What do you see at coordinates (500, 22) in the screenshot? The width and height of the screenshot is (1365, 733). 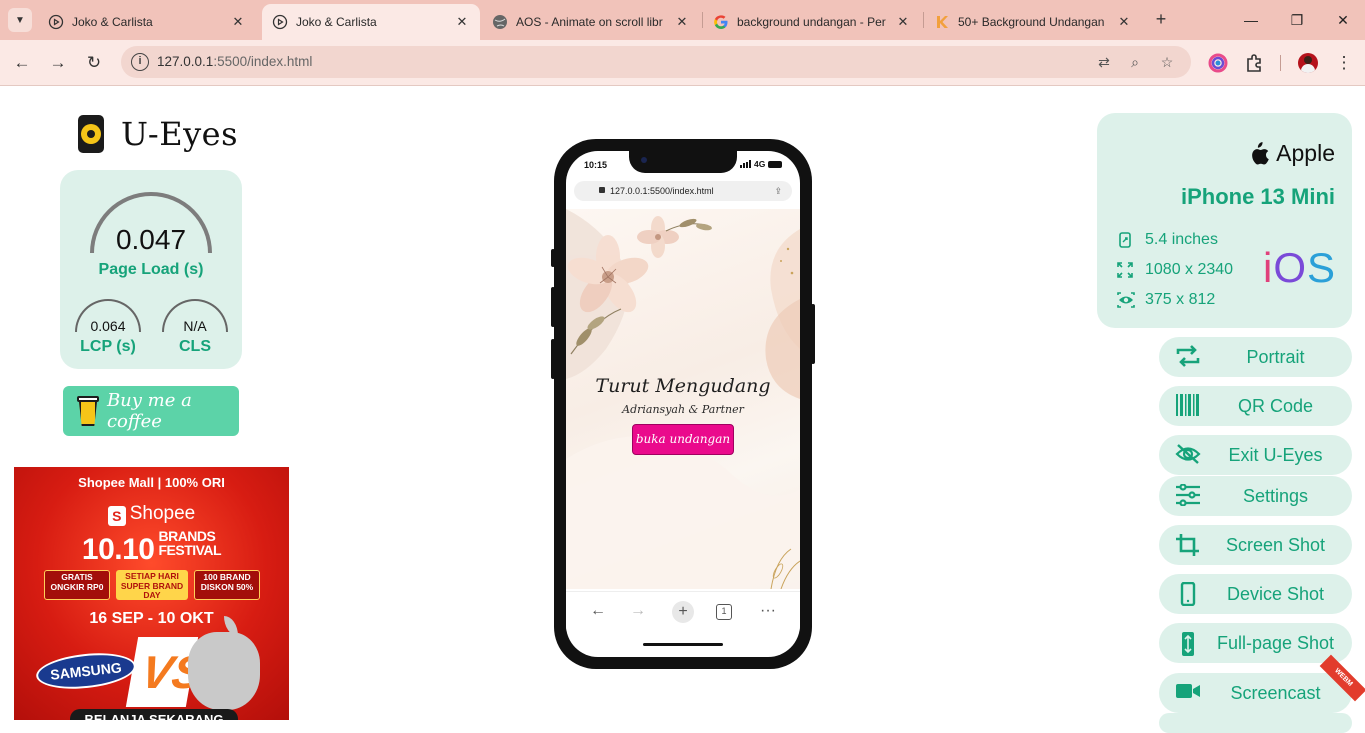 I see `globe-icon` at bounding box center [500, 22].